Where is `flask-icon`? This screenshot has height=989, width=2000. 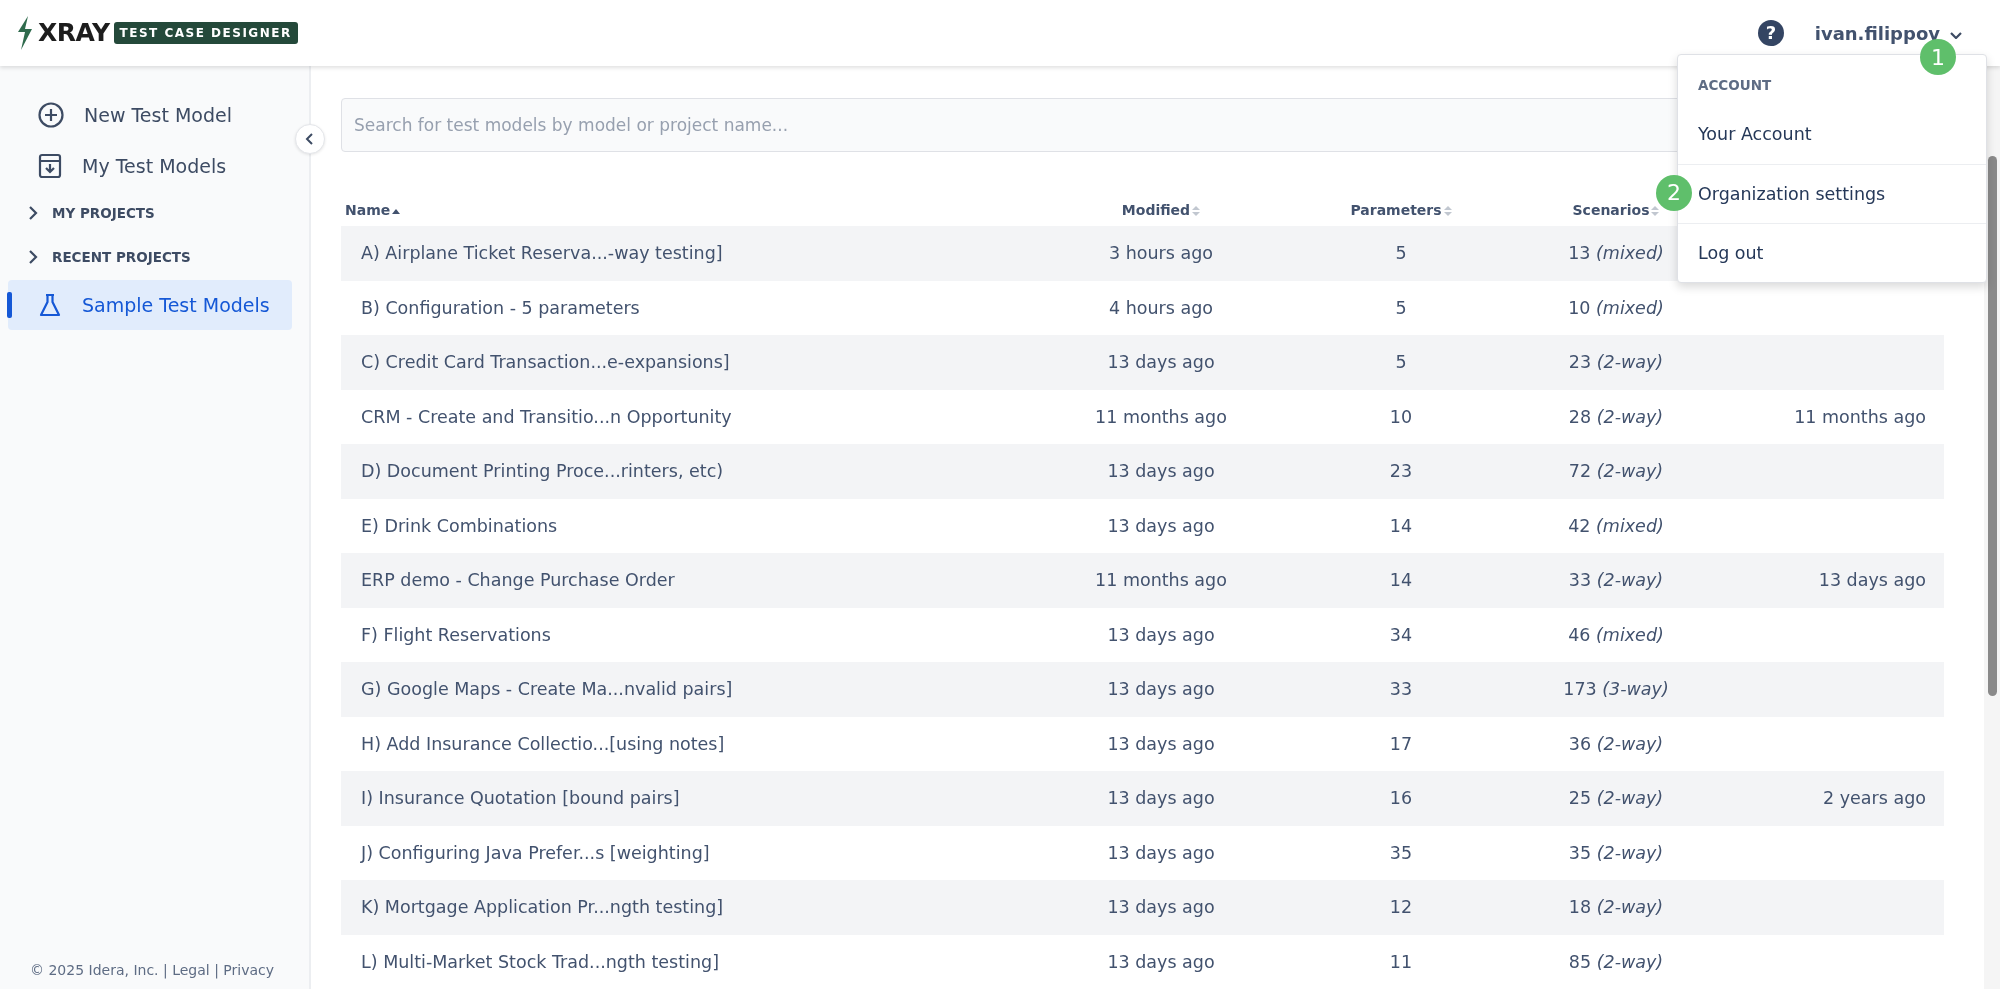
flask-icon is located at coordinates (50, 304).